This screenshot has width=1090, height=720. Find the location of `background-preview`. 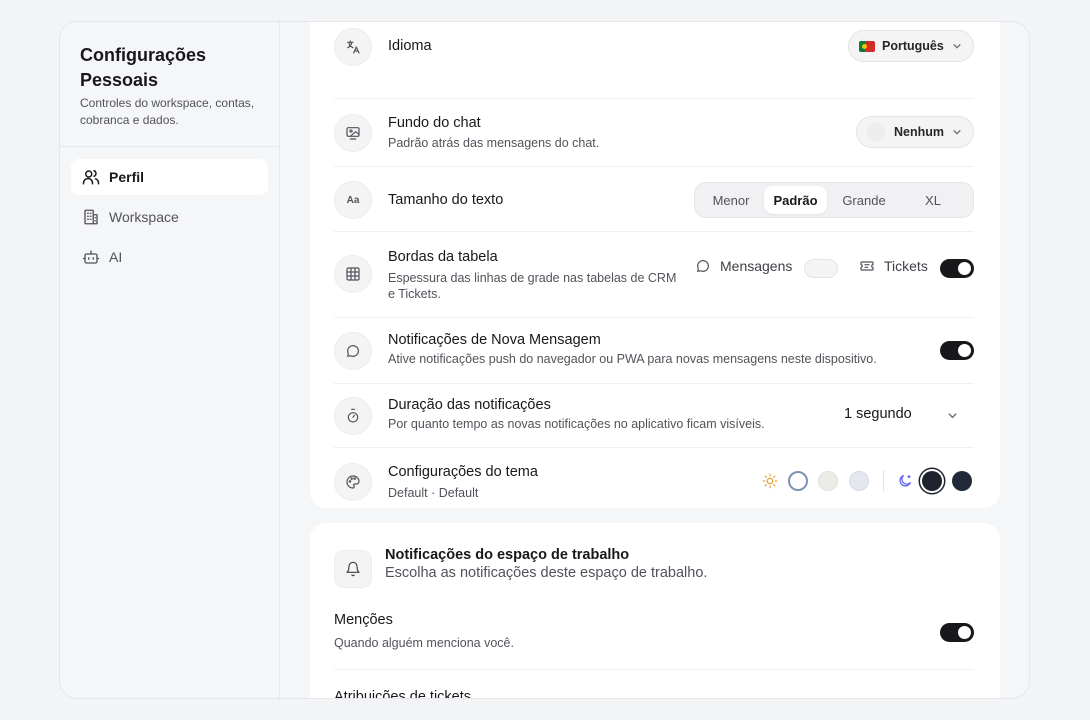

background-preview is located at coordinates (876, 132).